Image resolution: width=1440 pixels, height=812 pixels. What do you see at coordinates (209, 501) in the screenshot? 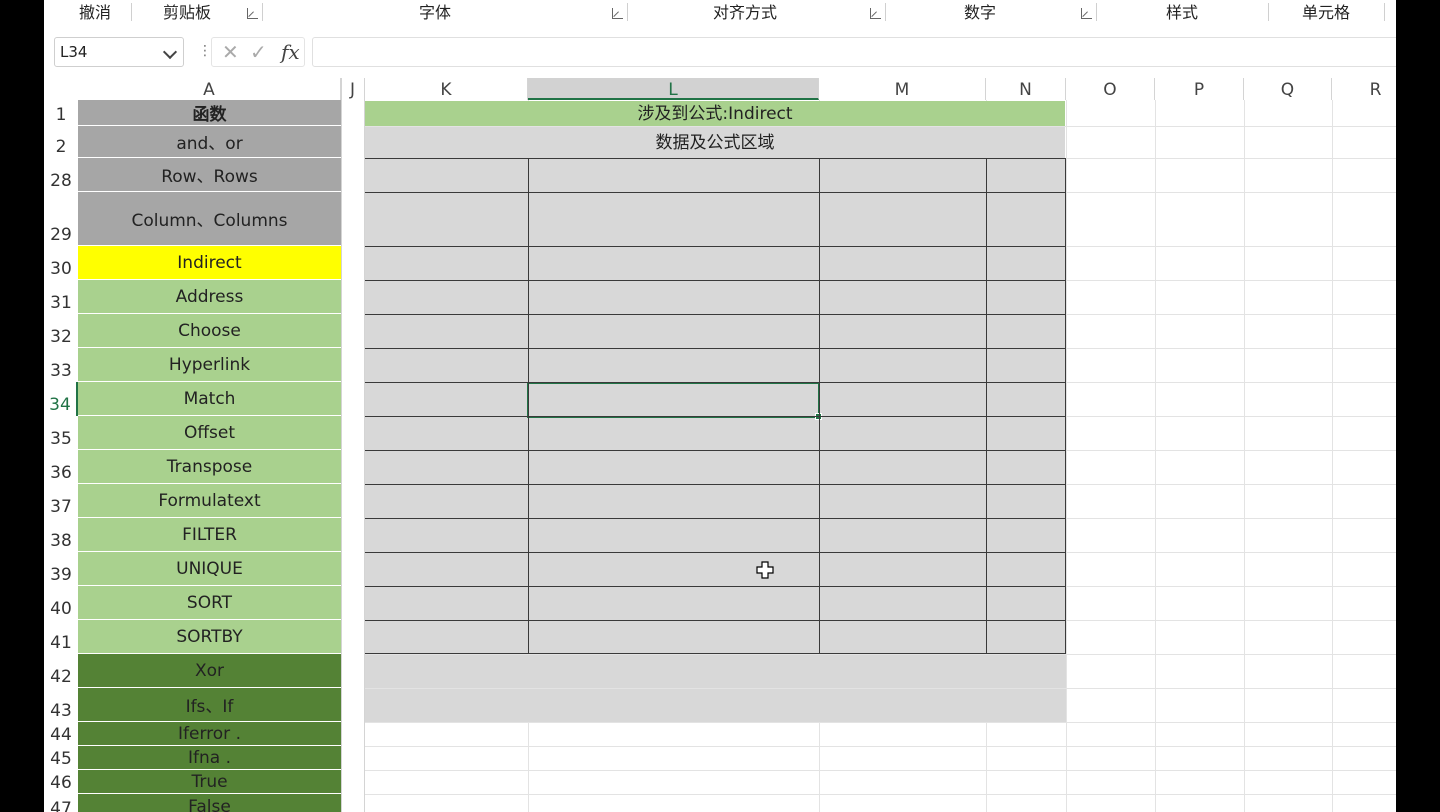
I see `cell-a37: Formulatext` at bounding box center [209, 501].